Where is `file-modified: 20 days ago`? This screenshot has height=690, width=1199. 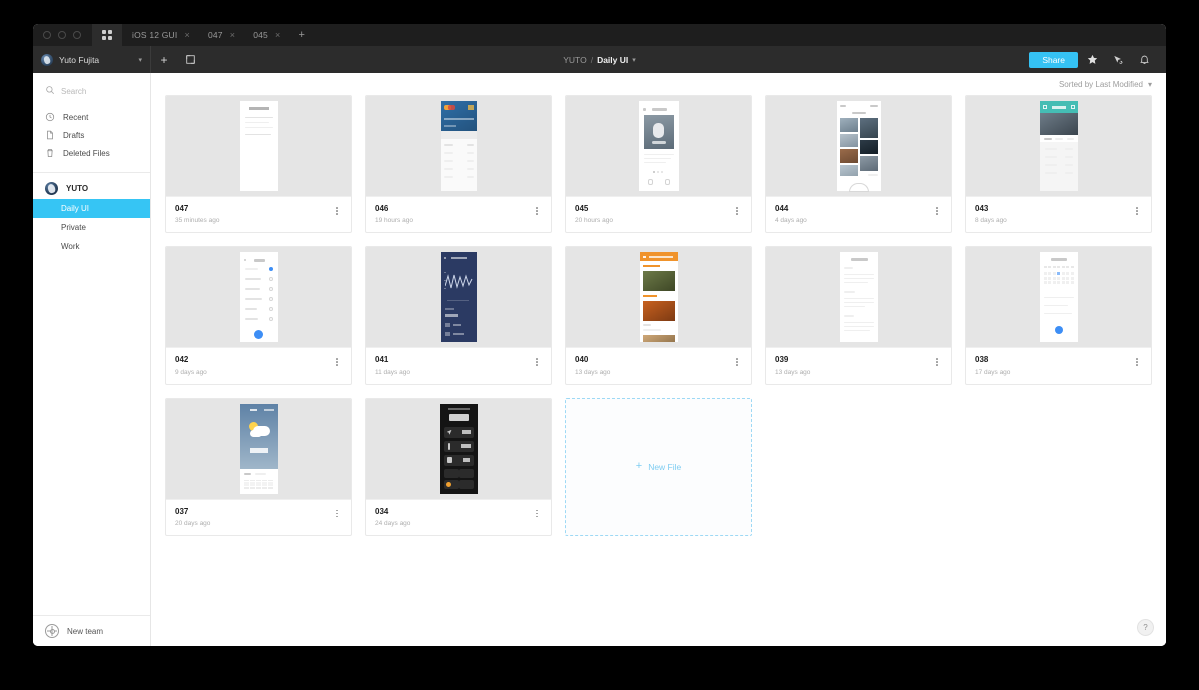
file-modified: 20 days ago is located at coordinates (193, 524).